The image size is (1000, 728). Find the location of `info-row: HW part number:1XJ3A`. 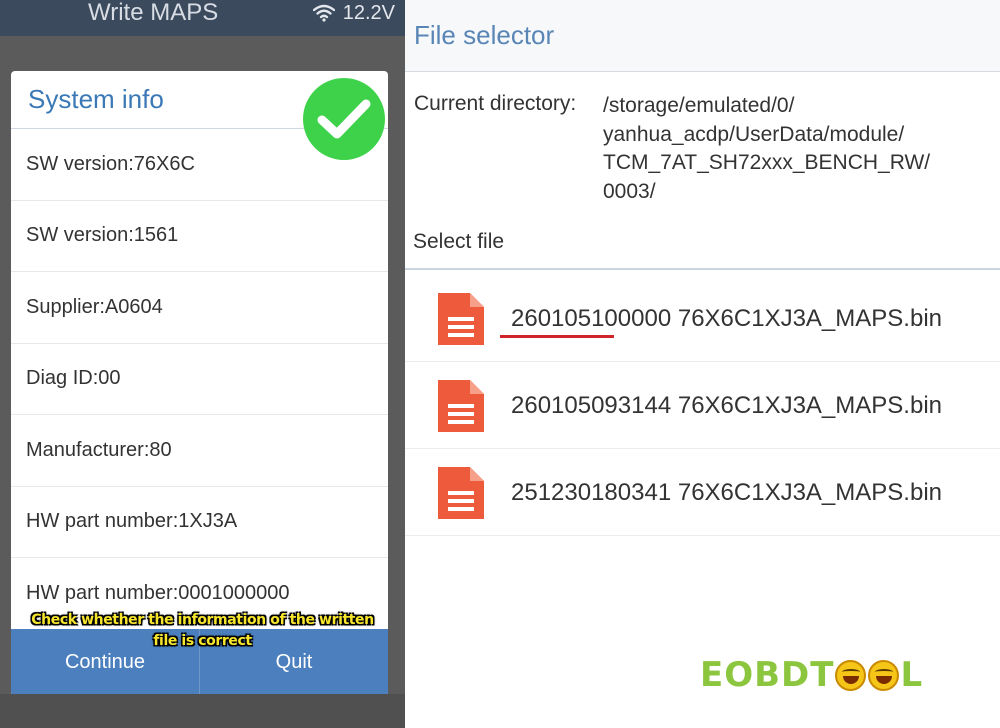

info-row: HW part number:1XJ3A is located at coordinates (199, 522).